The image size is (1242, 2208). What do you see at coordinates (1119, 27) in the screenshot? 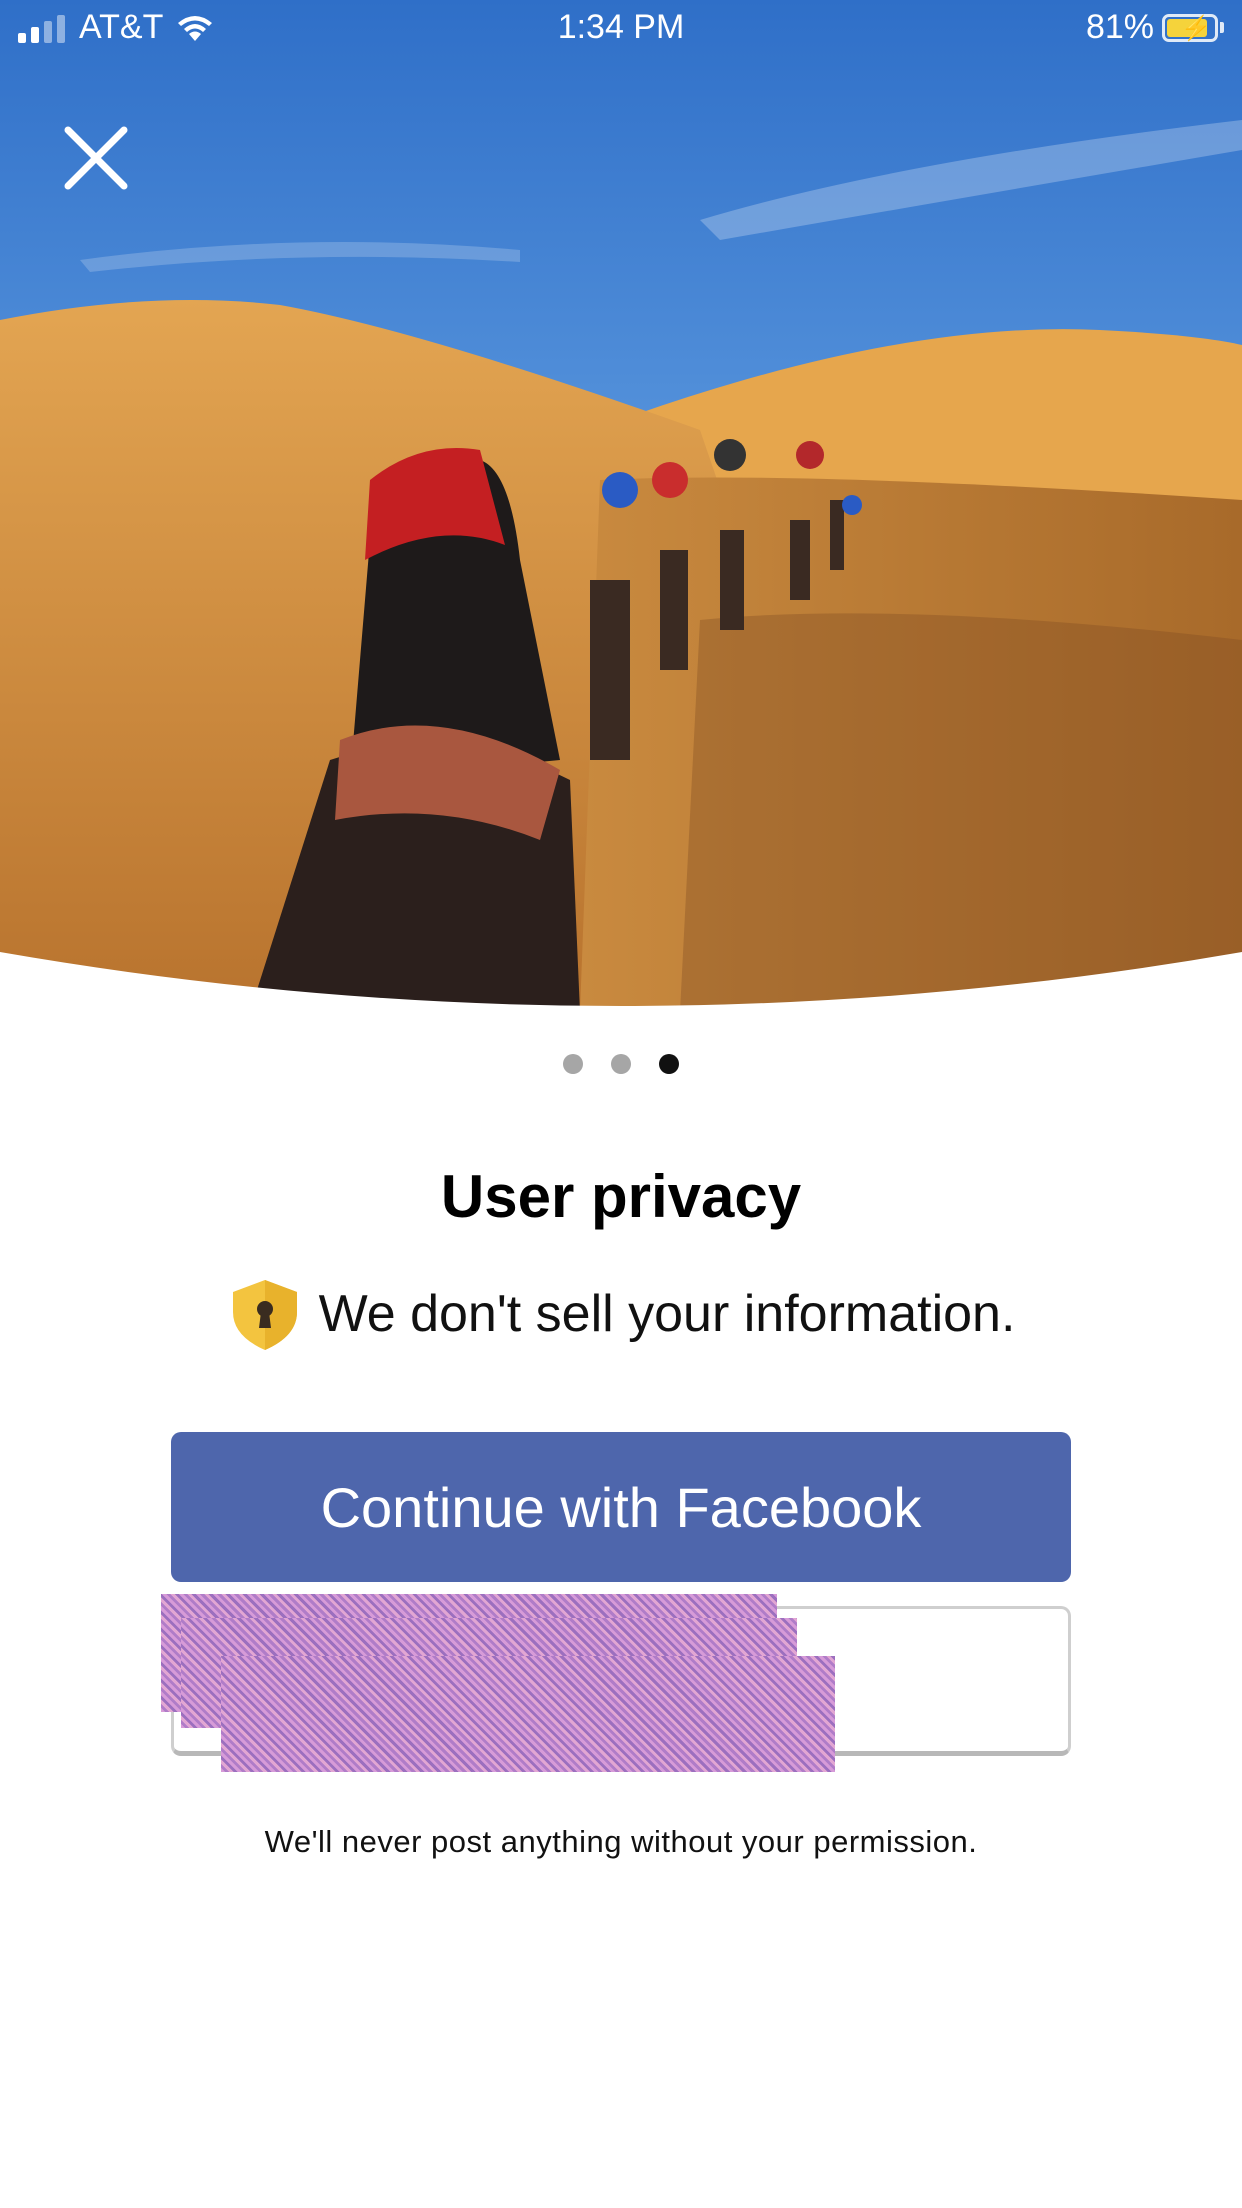
I see `battery-percent: 81%` at bounding box center [1119, 27].